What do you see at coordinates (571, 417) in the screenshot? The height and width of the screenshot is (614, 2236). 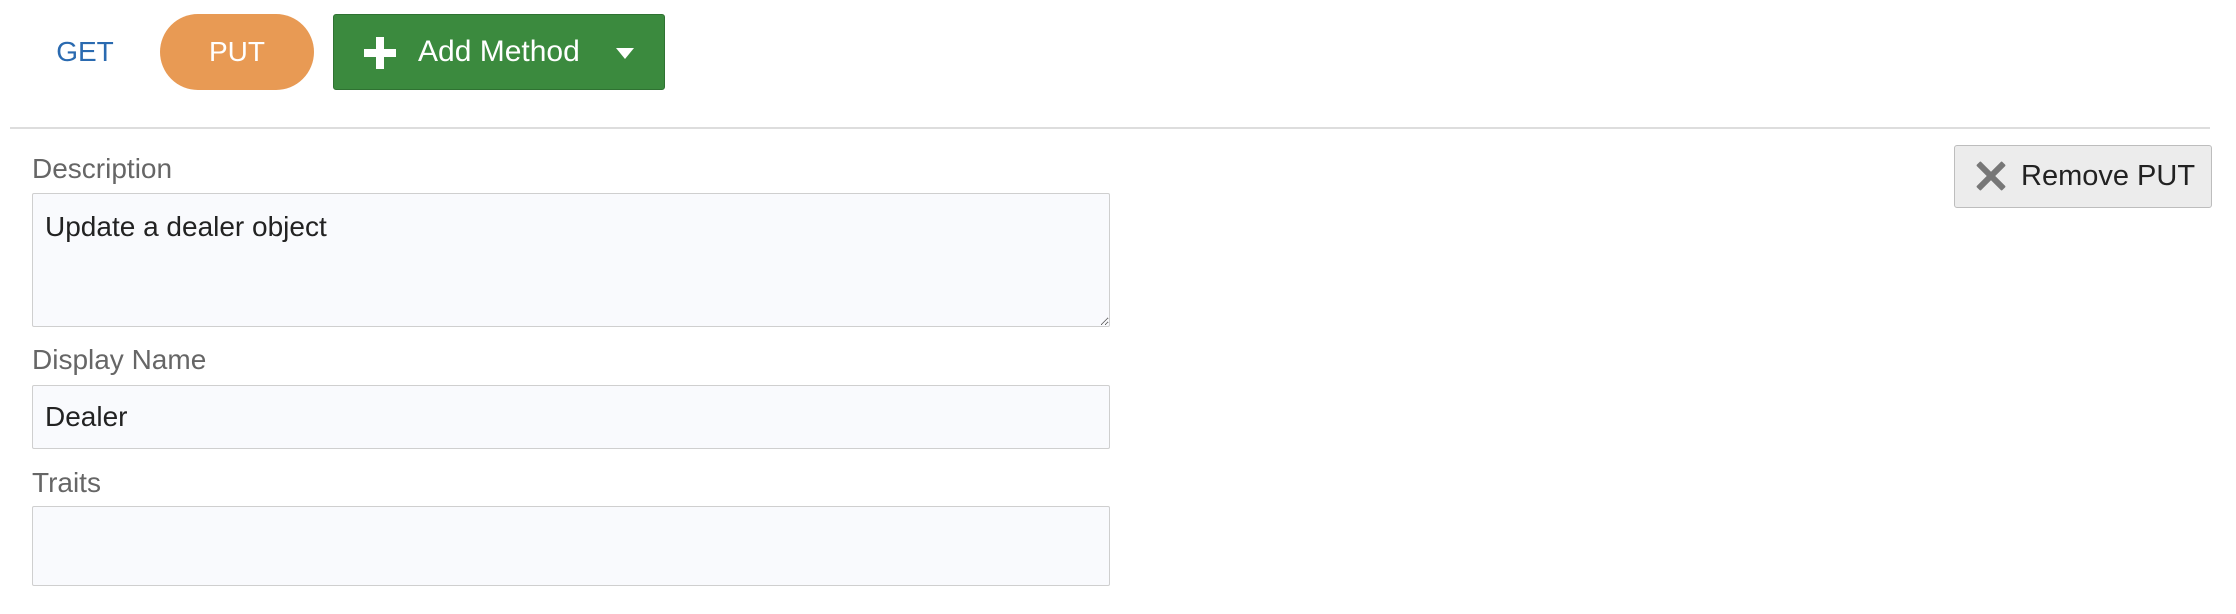 I see `display-name-input` at bounding box center [571, 417].